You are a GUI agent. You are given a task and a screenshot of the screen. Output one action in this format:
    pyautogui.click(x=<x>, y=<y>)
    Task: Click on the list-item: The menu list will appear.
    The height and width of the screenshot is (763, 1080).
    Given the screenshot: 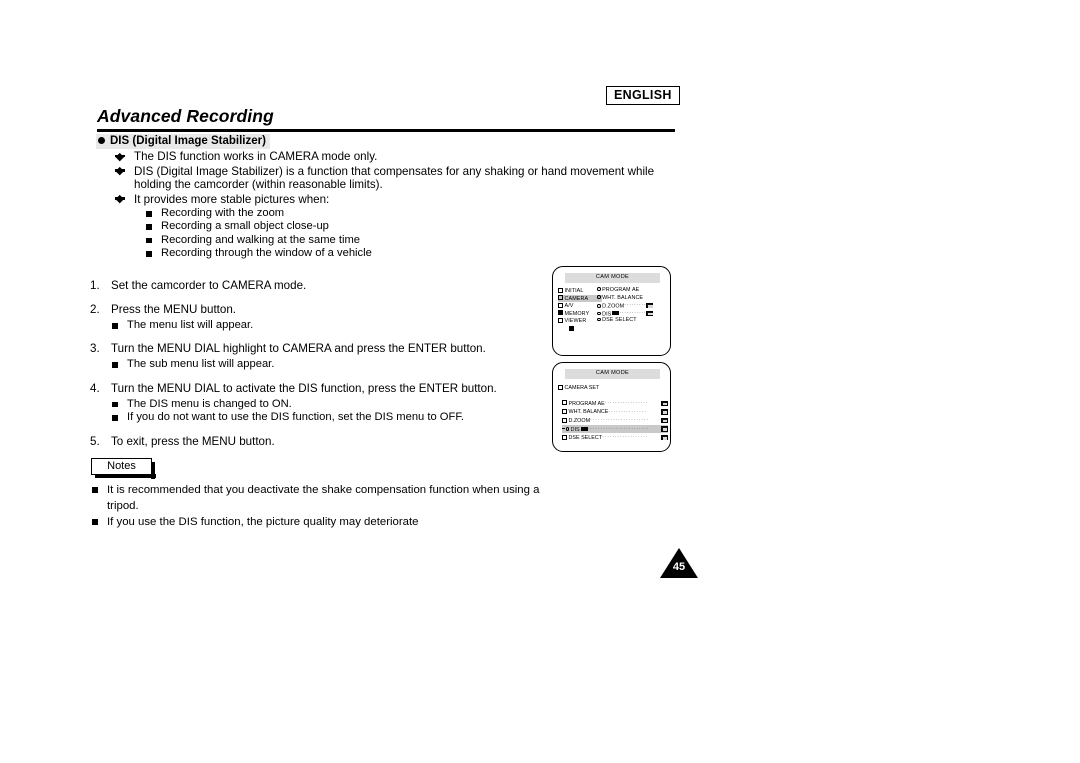 What is the action you would take?
    pyautogui.click(x=330, y=325)
    